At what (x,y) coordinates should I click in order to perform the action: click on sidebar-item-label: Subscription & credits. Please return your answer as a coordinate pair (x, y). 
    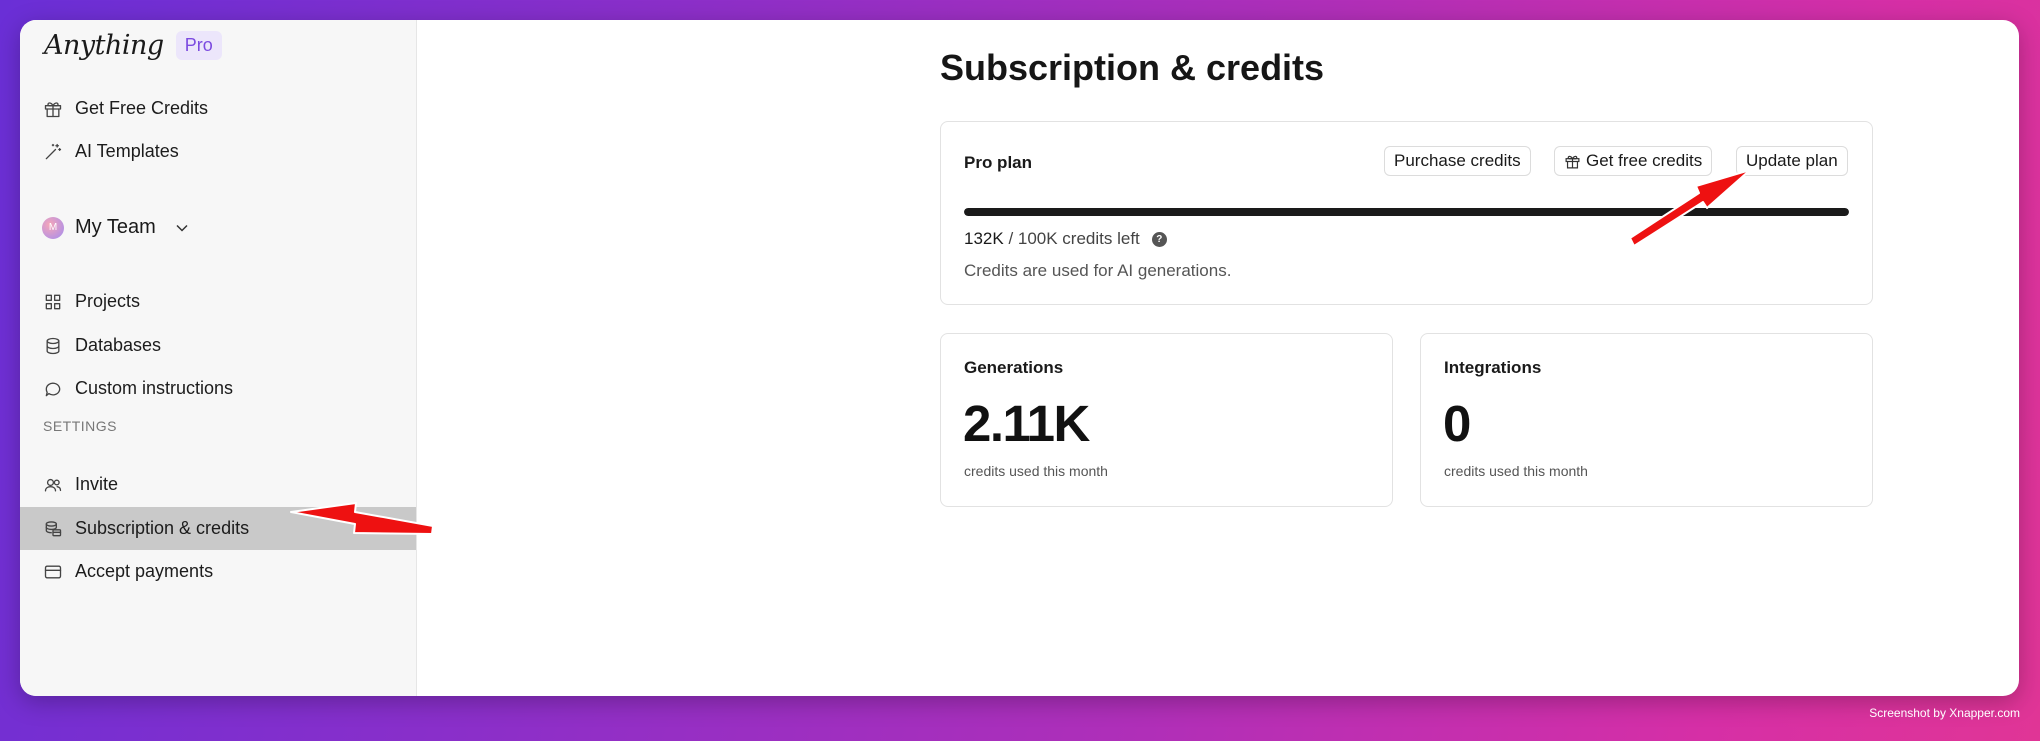
    Looking at the image, I should click on (162, 528).